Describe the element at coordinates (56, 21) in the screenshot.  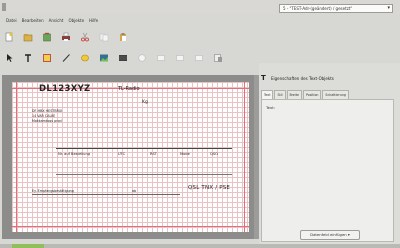
I see `menu-view: Ansicht` at that location.